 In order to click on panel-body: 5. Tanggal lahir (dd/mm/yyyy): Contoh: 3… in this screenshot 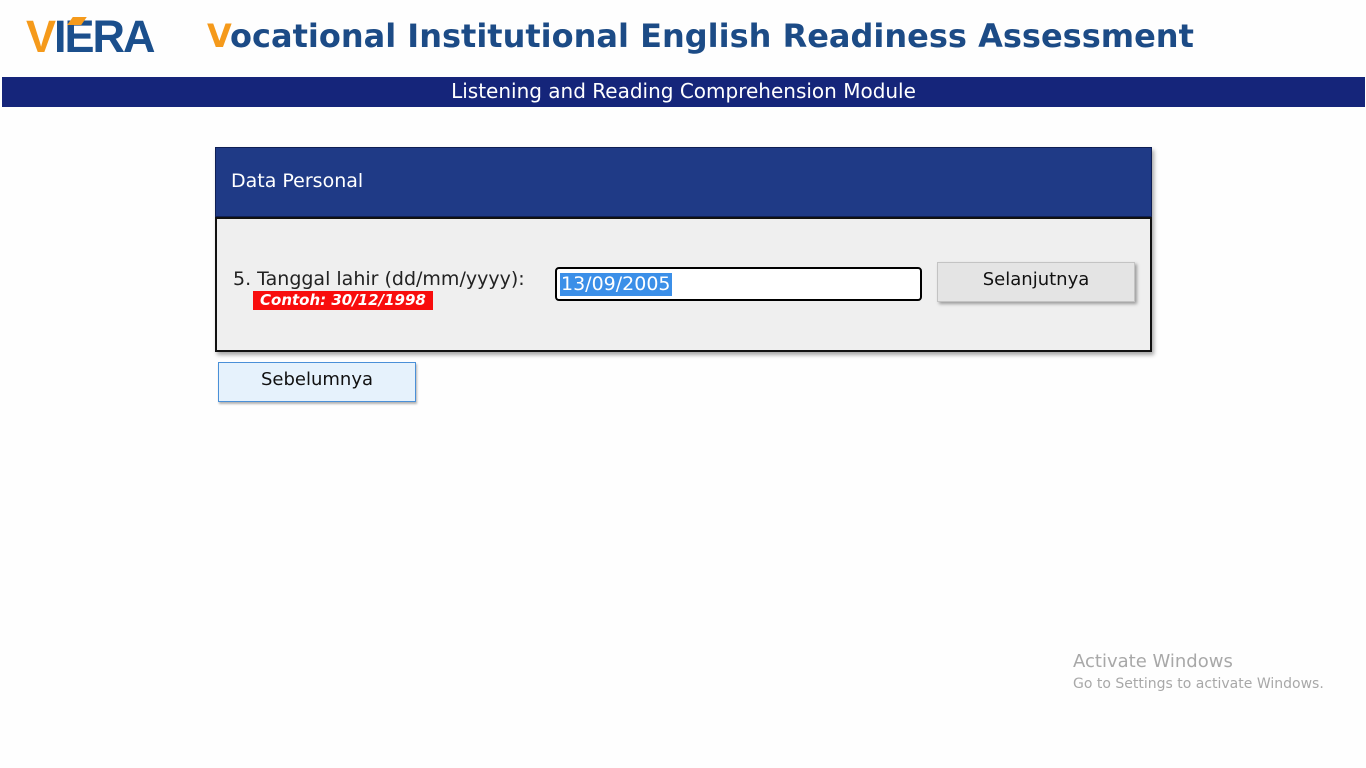, I will do `click(683, 284)`.